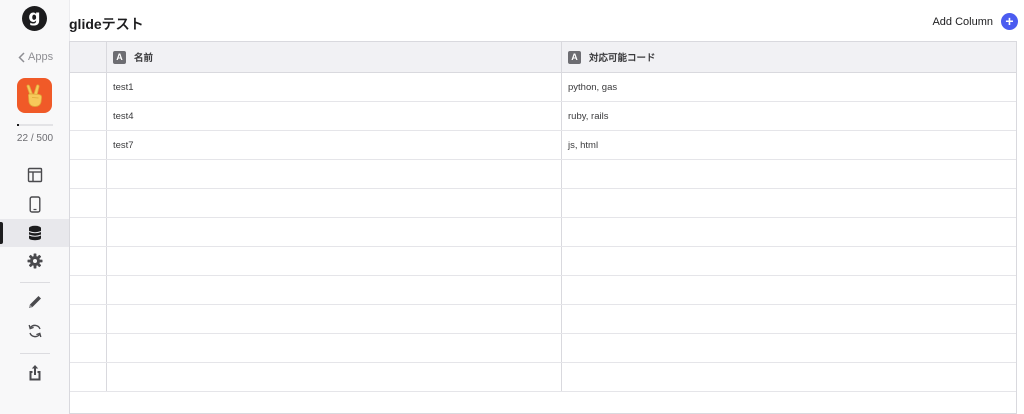 Image resolution: width=1024 pixels, height=414 pixels. I want to click on add-column-label: Add Column, so click(962, 21).